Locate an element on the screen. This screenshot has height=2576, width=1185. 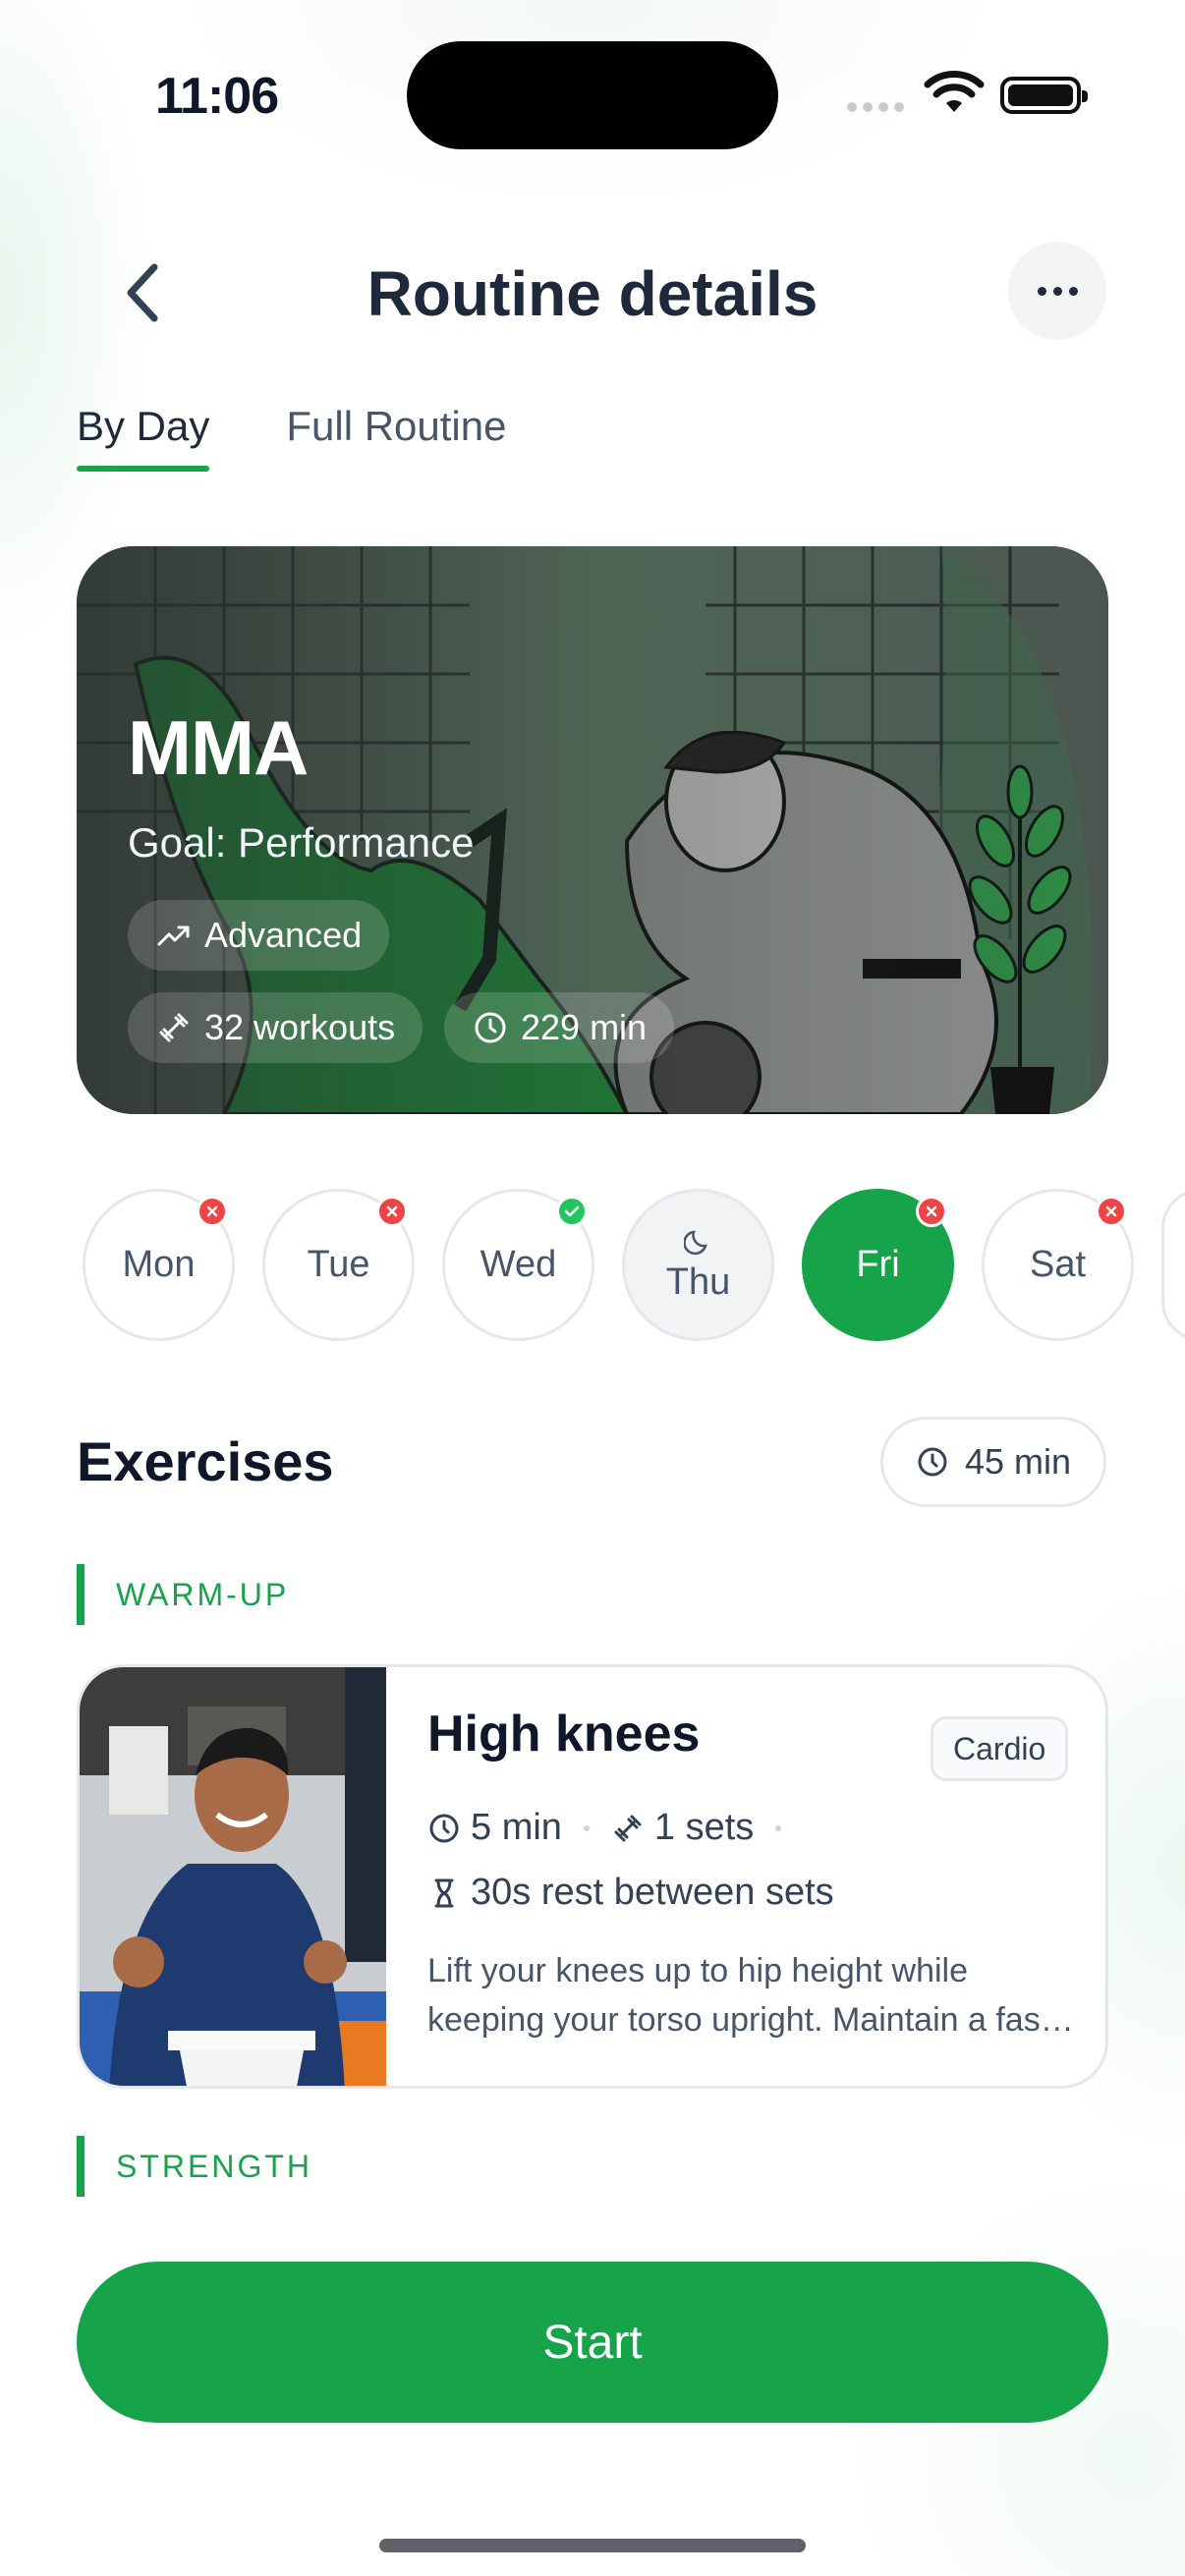
day-selector: Mon Tue Wed Thu Fri Sat is located at coordinates (634, 1265).